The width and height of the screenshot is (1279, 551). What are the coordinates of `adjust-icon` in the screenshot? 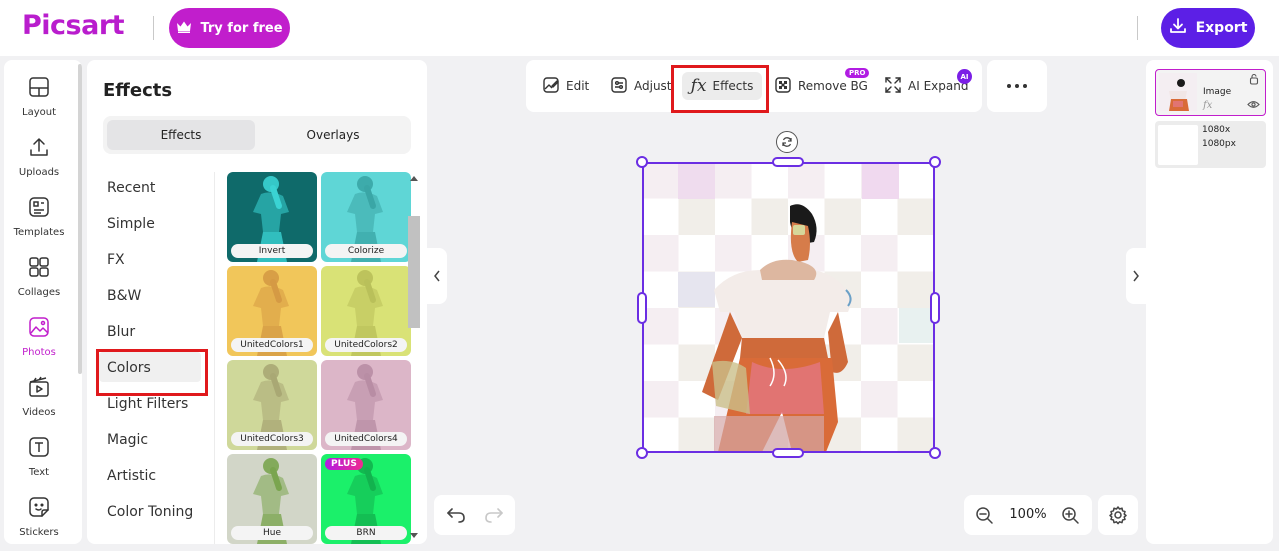 It's located at (619, 86).